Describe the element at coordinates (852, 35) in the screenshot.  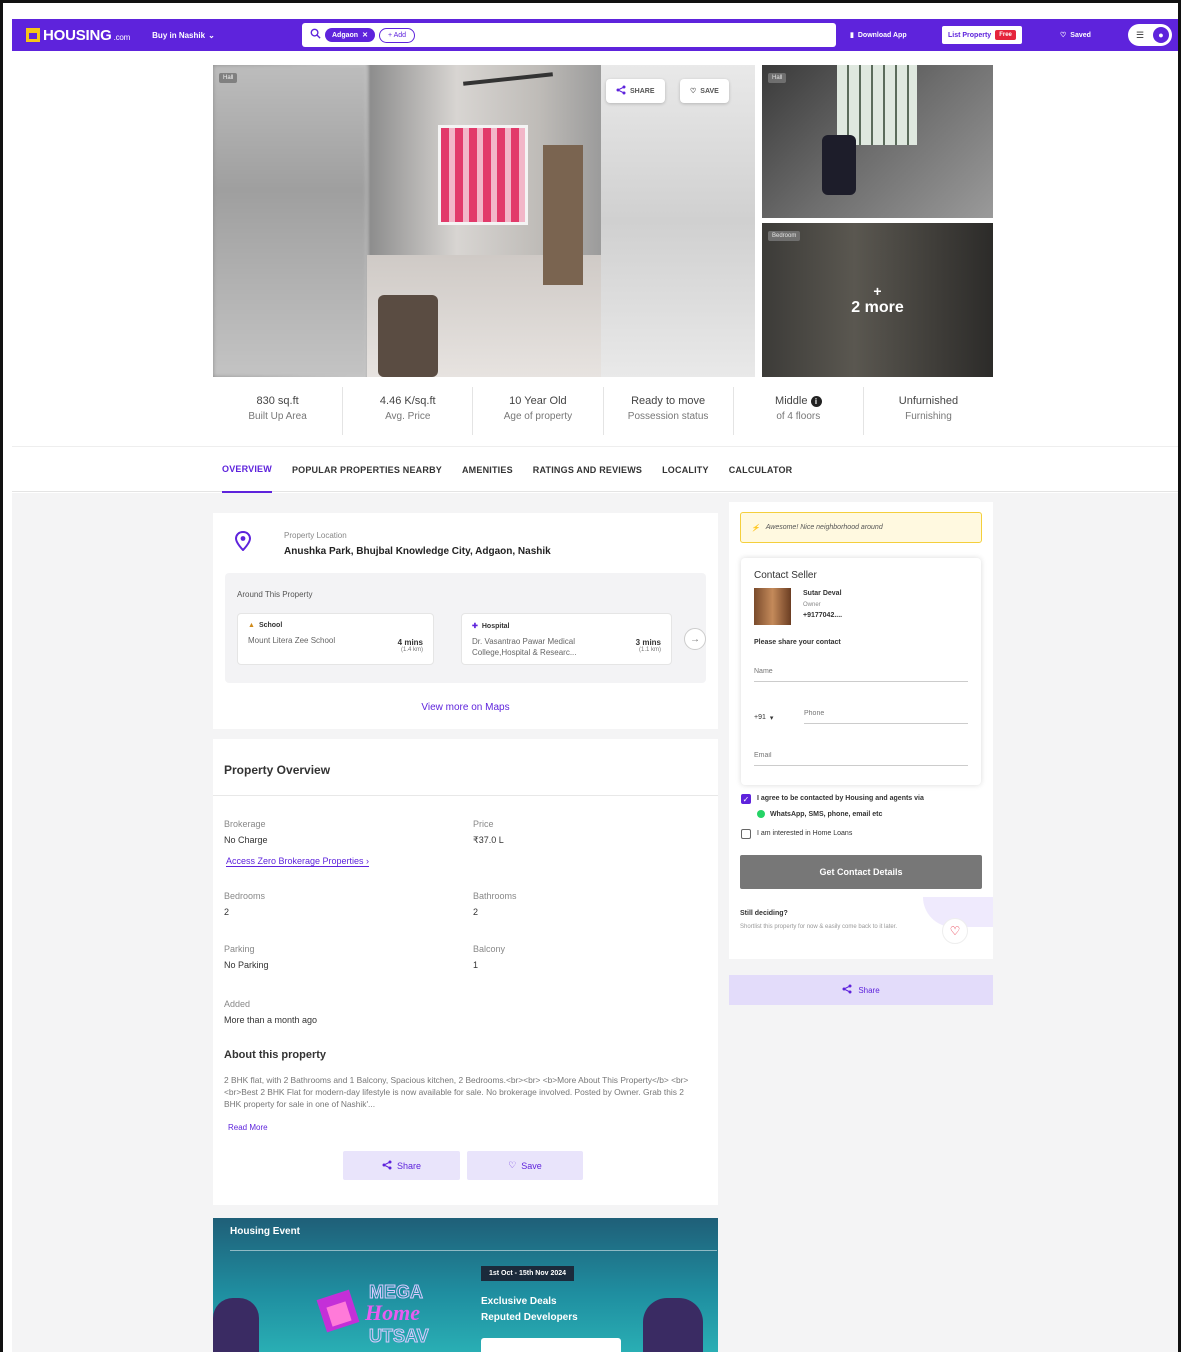
I see `phone-icon: ▮` at that location.